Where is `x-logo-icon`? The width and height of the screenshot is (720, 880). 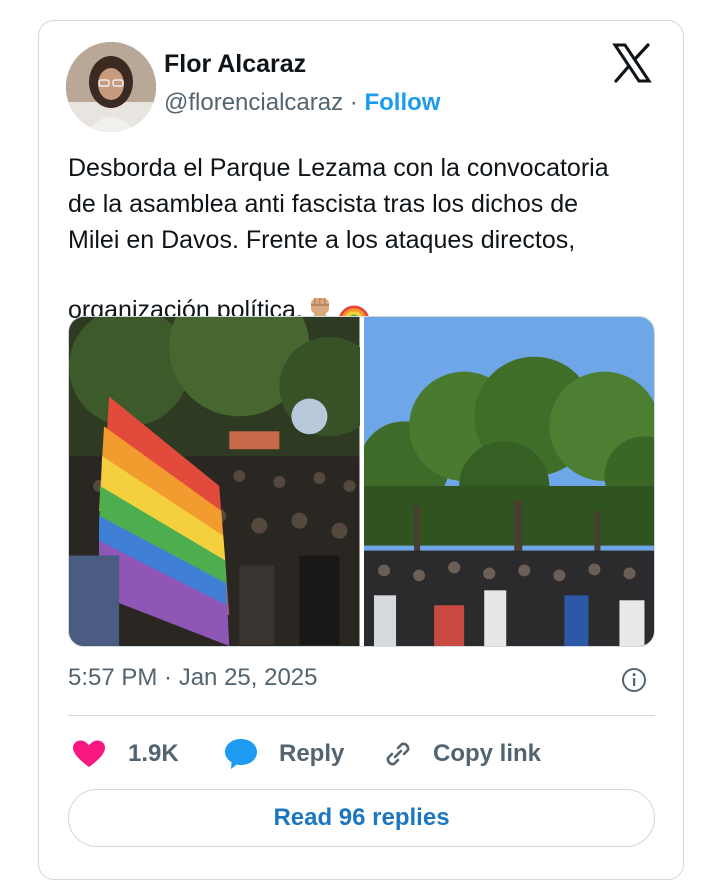 x-logo-icon is located at coordinates (632, 63).